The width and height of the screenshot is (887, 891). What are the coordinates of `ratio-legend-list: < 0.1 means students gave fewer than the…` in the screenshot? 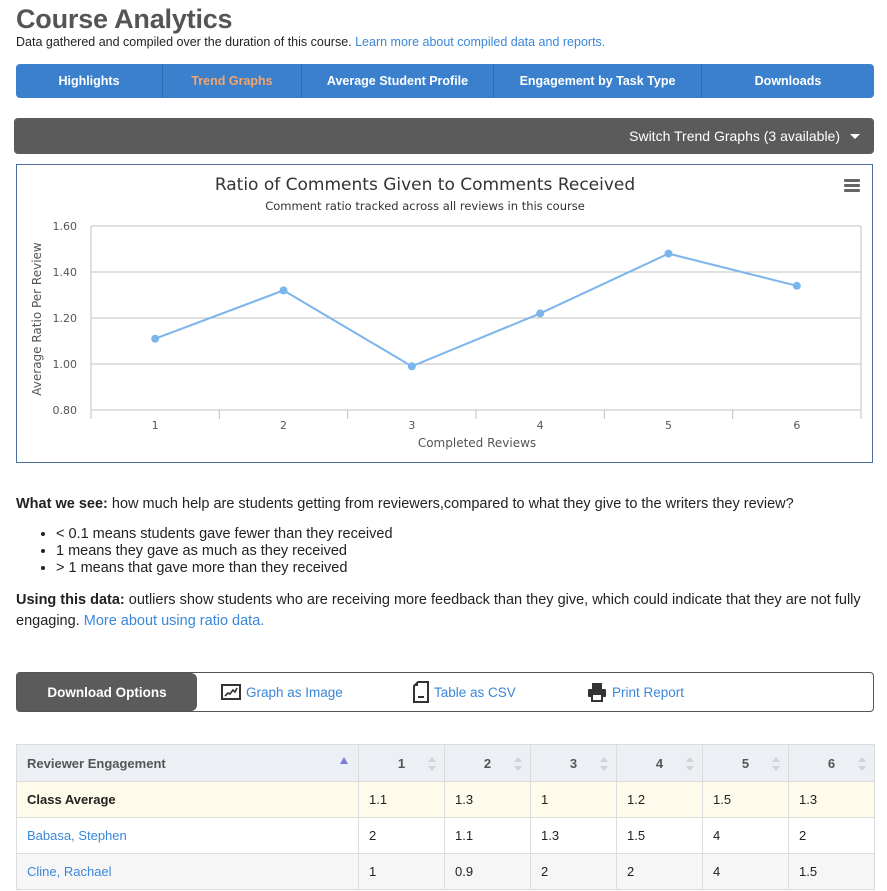 It's located at (446, 551).